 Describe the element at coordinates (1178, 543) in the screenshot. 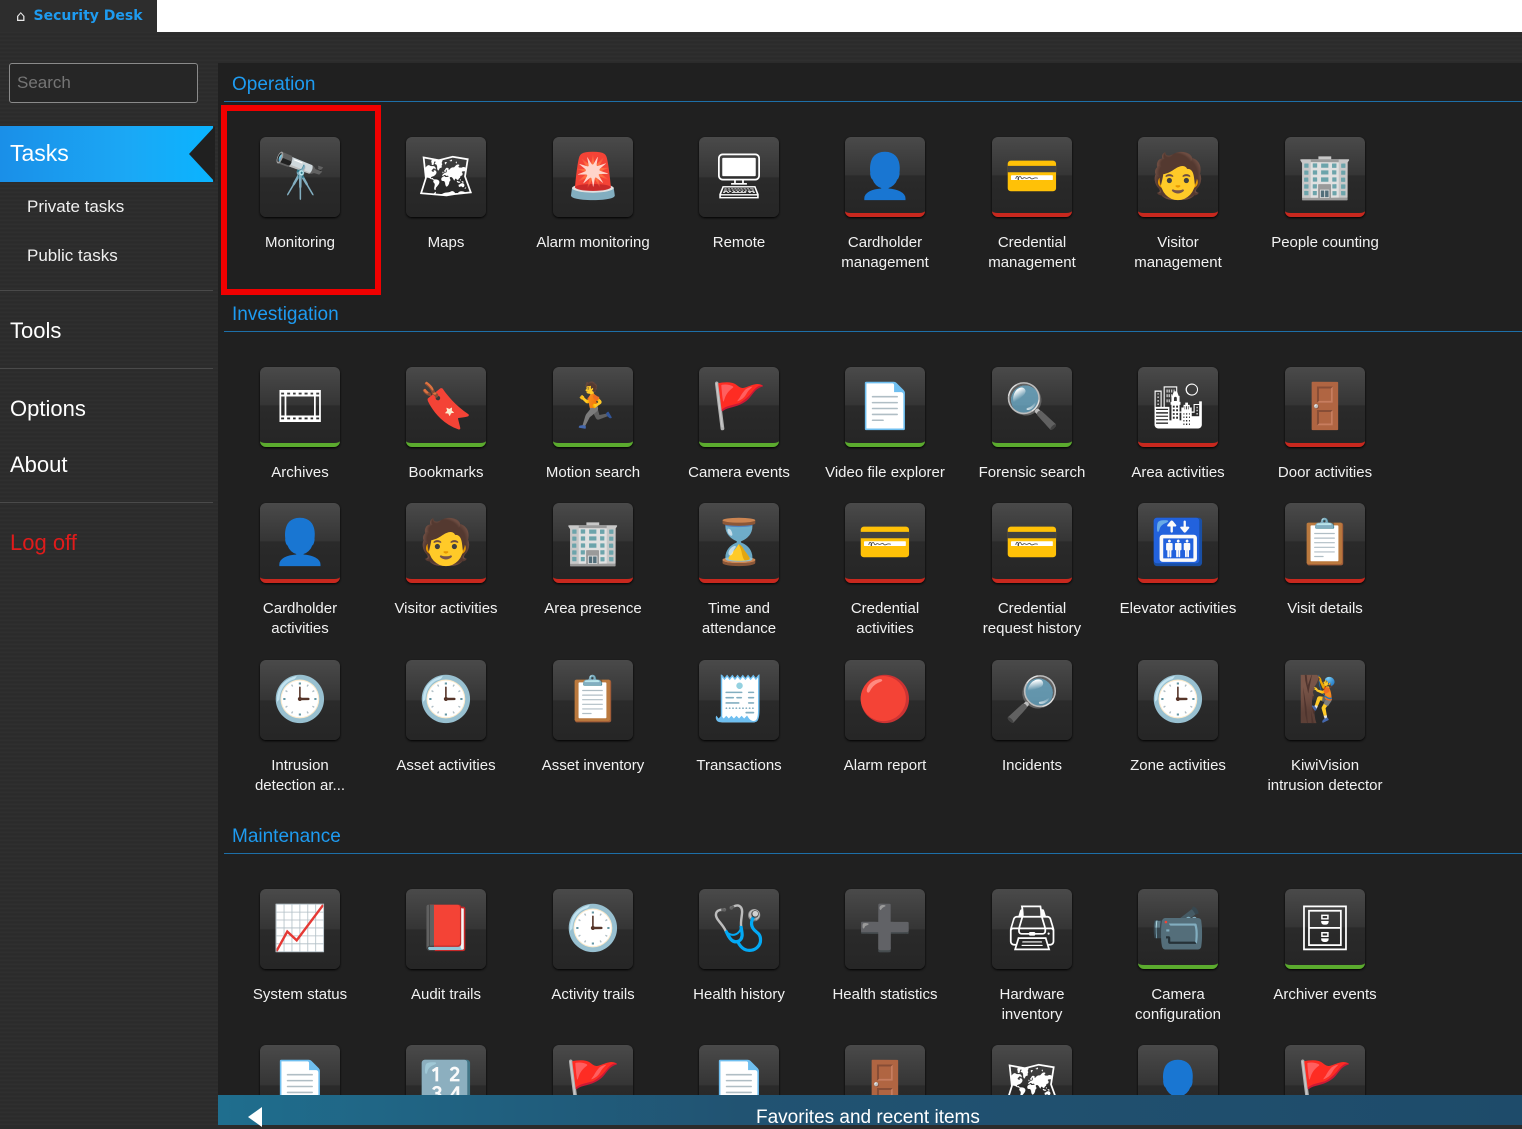

I see `elevator-clock-icon: 🛗` at that location.